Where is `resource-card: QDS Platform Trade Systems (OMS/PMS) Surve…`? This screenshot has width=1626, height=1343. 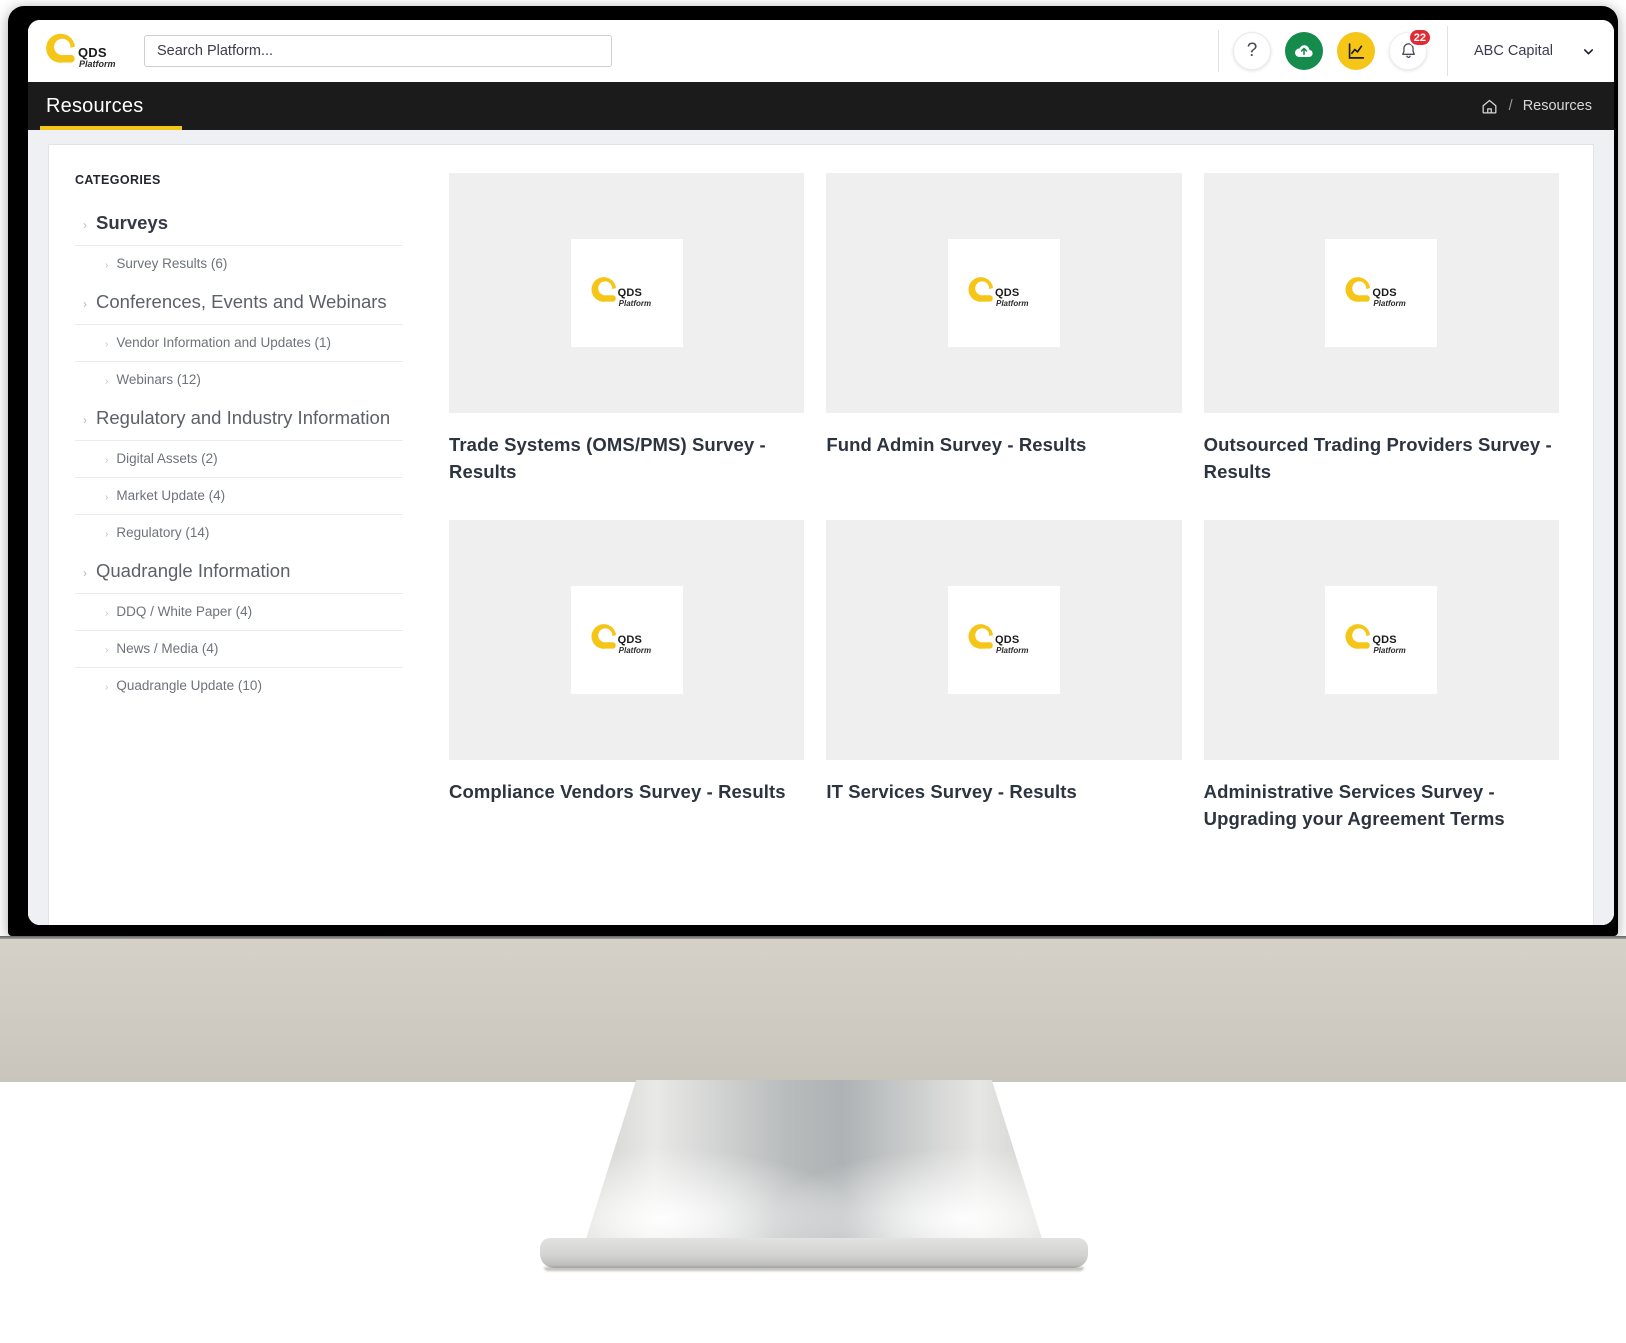
resource-card: QDS Platform Trade Systems (OMS/PMS) Surve… is located at coordinates (627, 329).